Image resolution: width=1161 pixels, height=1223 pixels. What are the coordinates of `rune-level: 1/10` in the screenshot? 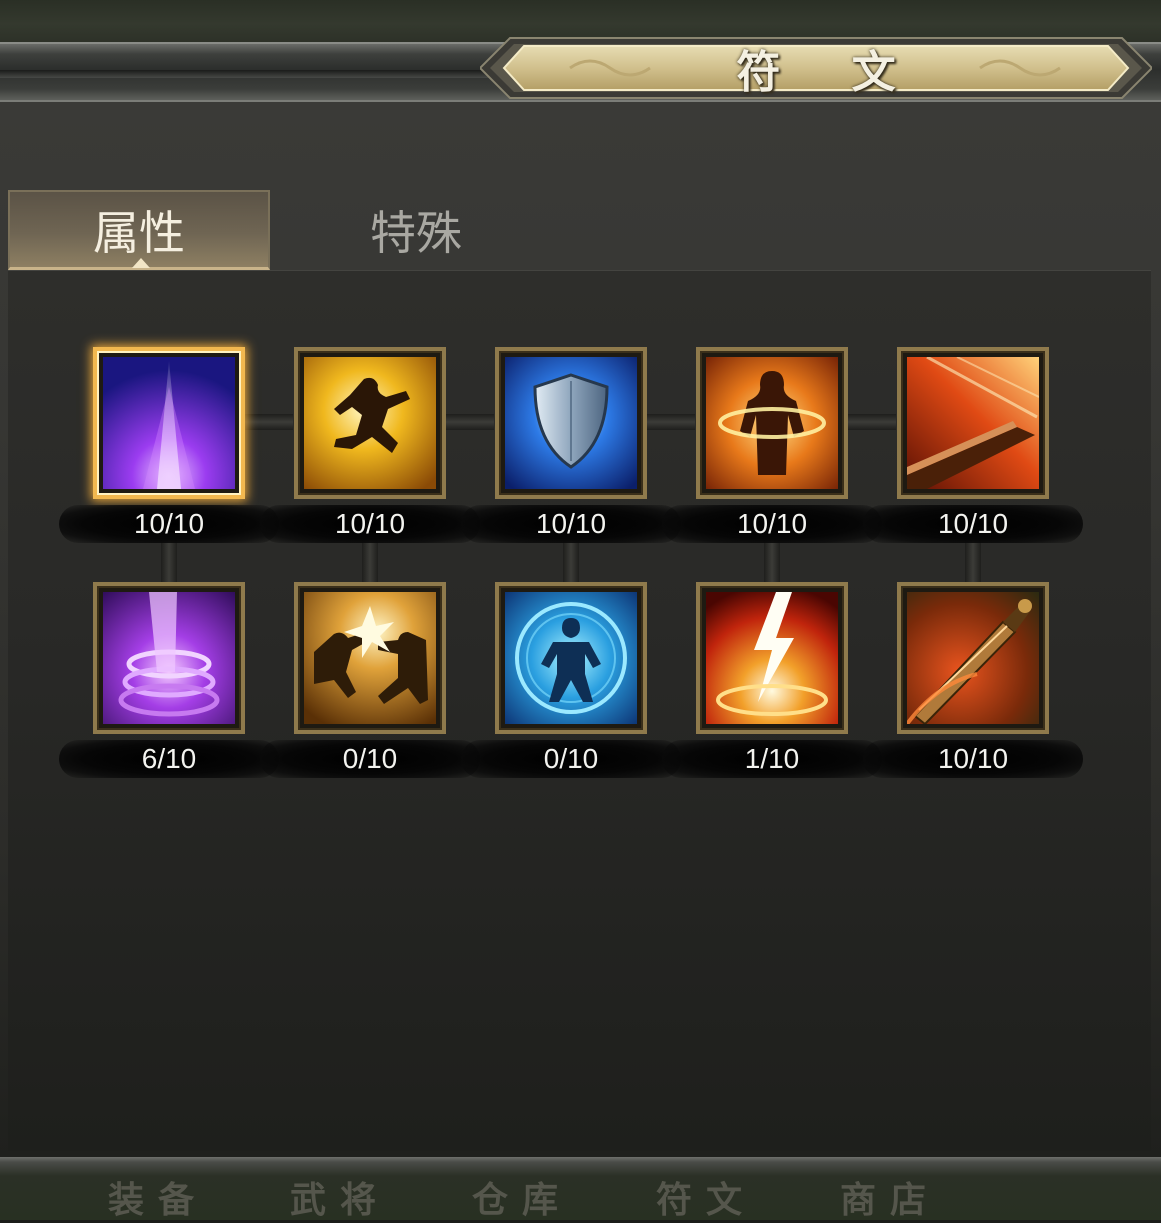 It's located at (772, 759).